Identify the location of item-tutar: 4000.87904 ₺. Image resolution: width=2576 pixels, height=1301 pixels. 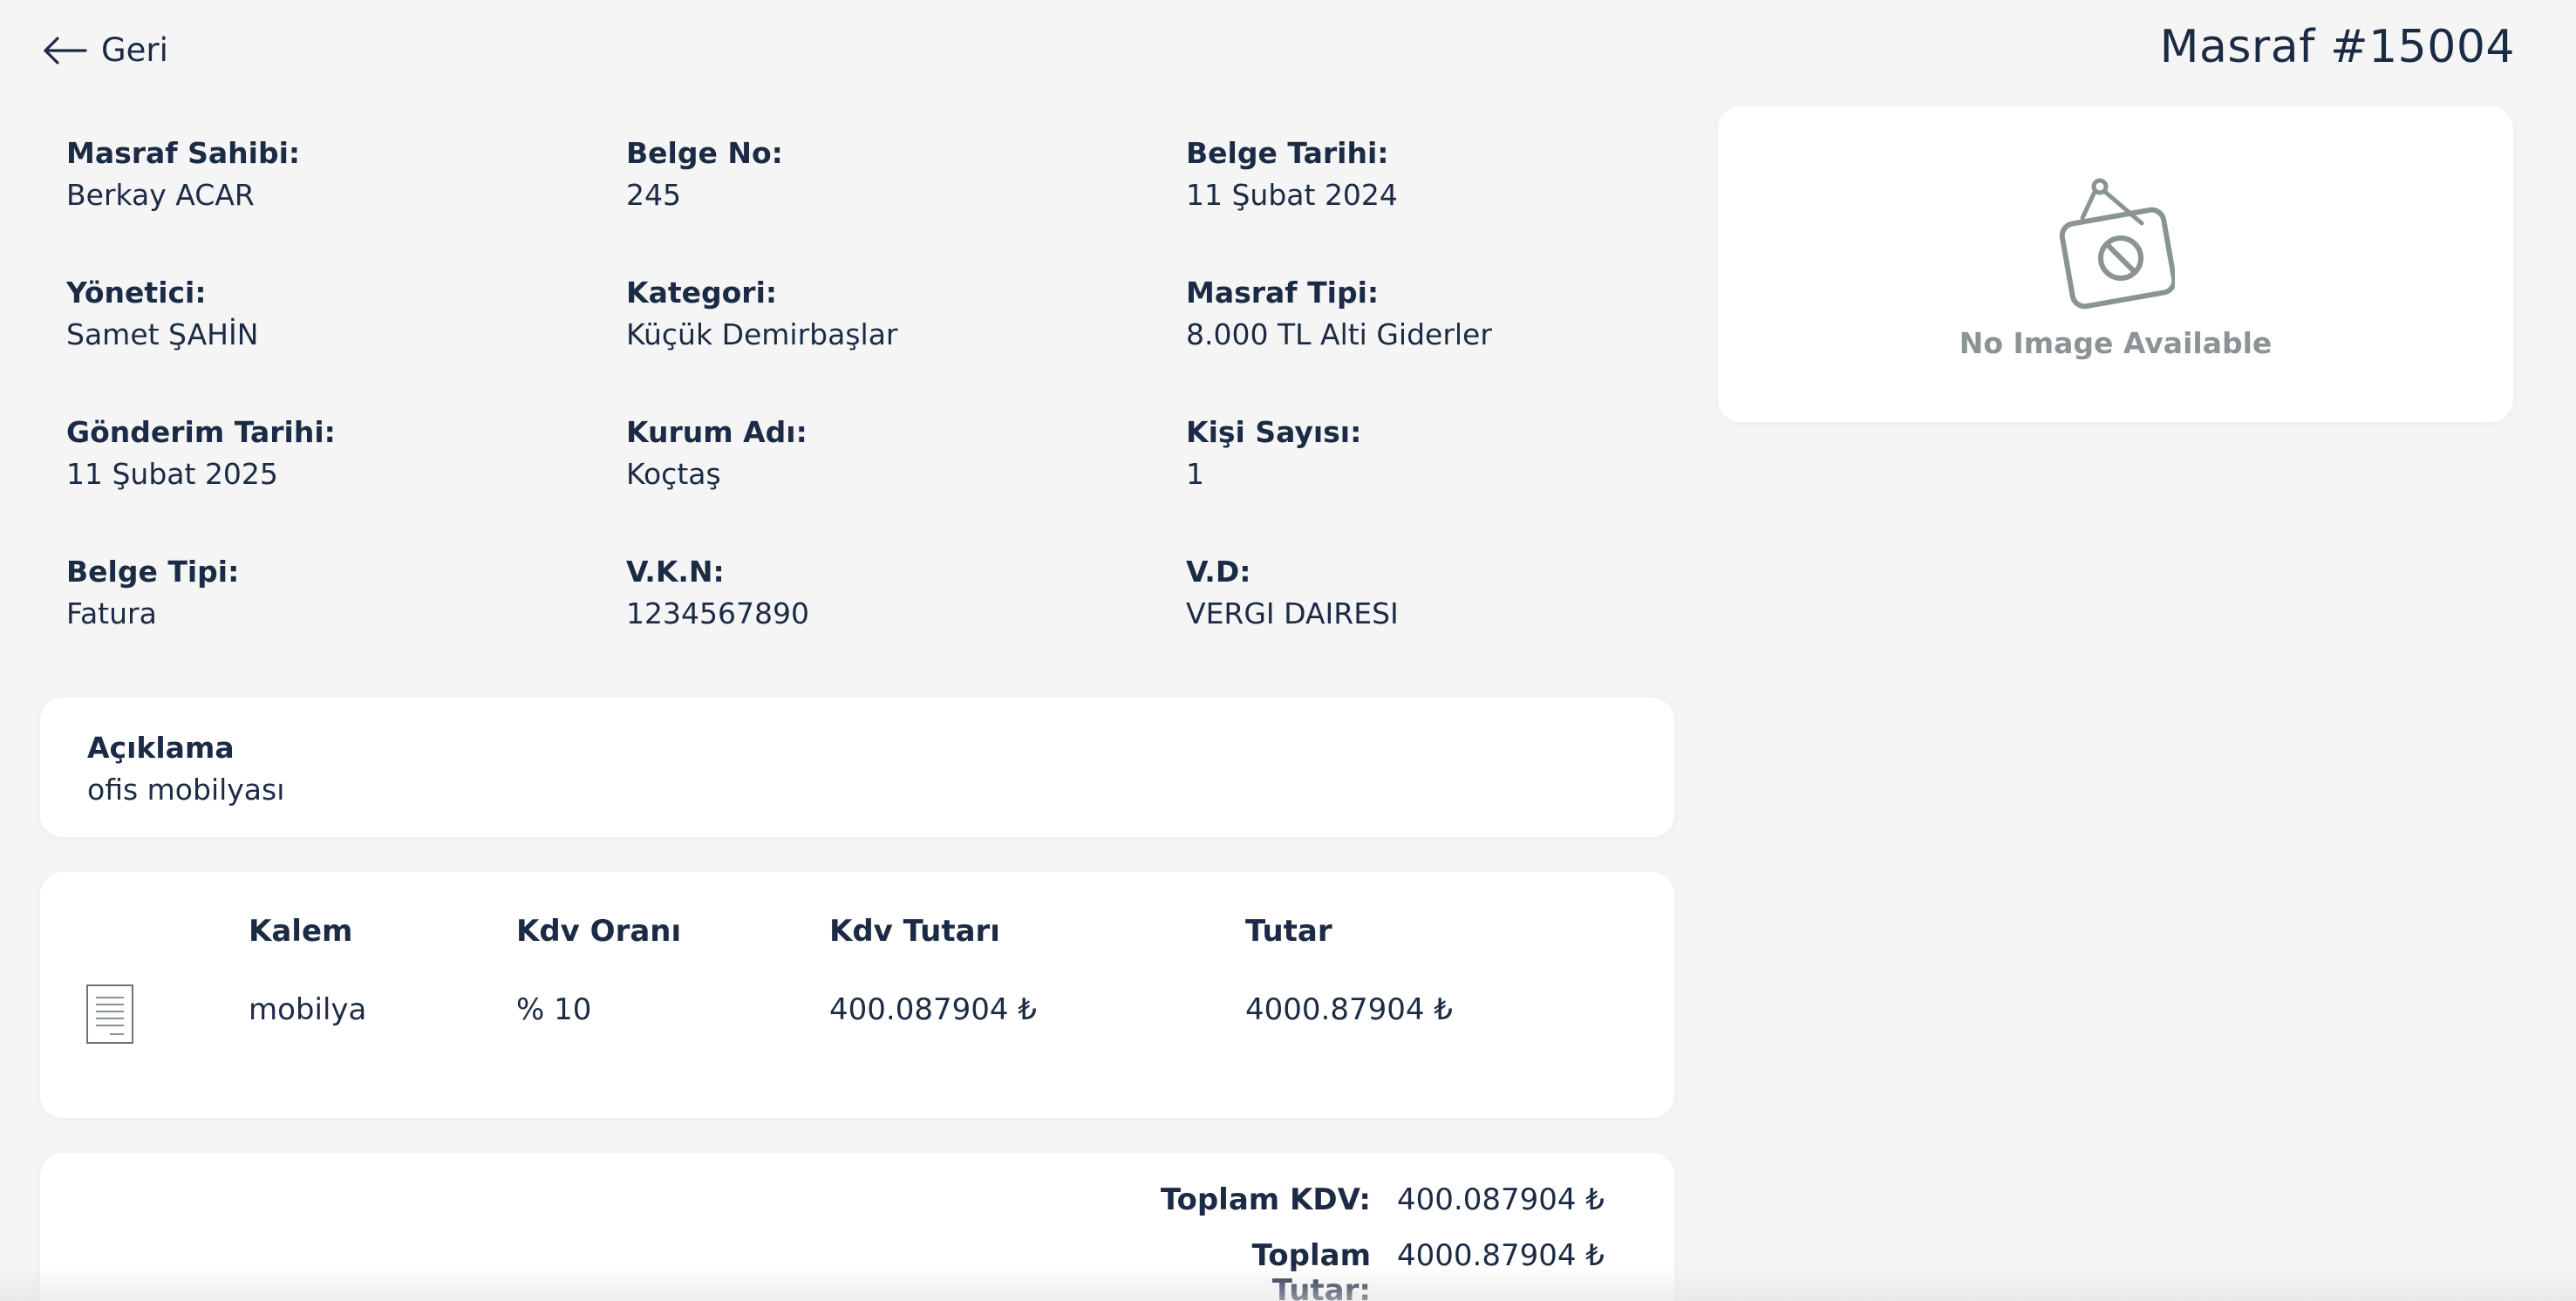
(1349, 1010).